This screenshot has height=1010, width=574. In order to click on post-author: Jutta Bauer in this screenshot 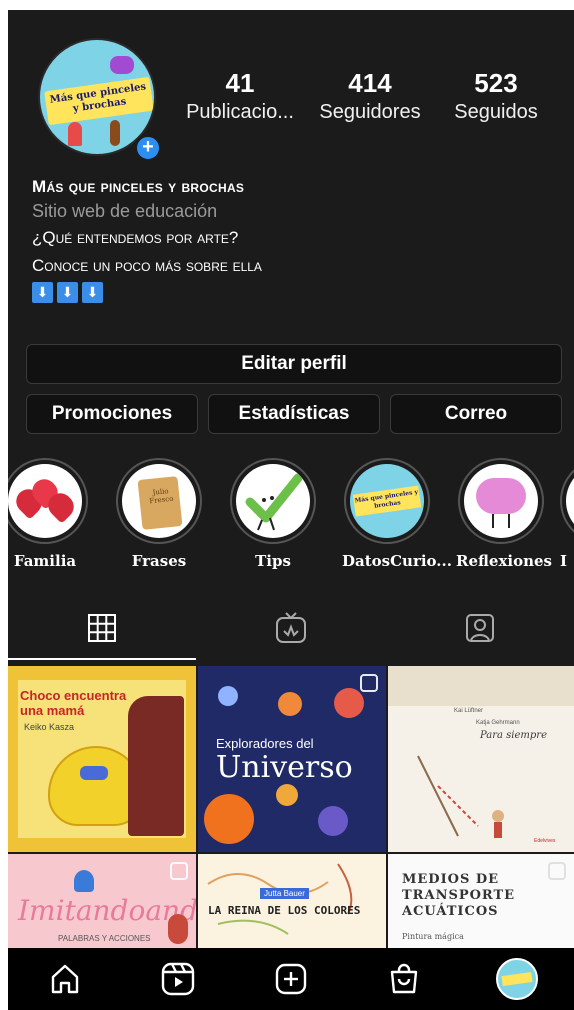, I will do `click(284, 893)`.